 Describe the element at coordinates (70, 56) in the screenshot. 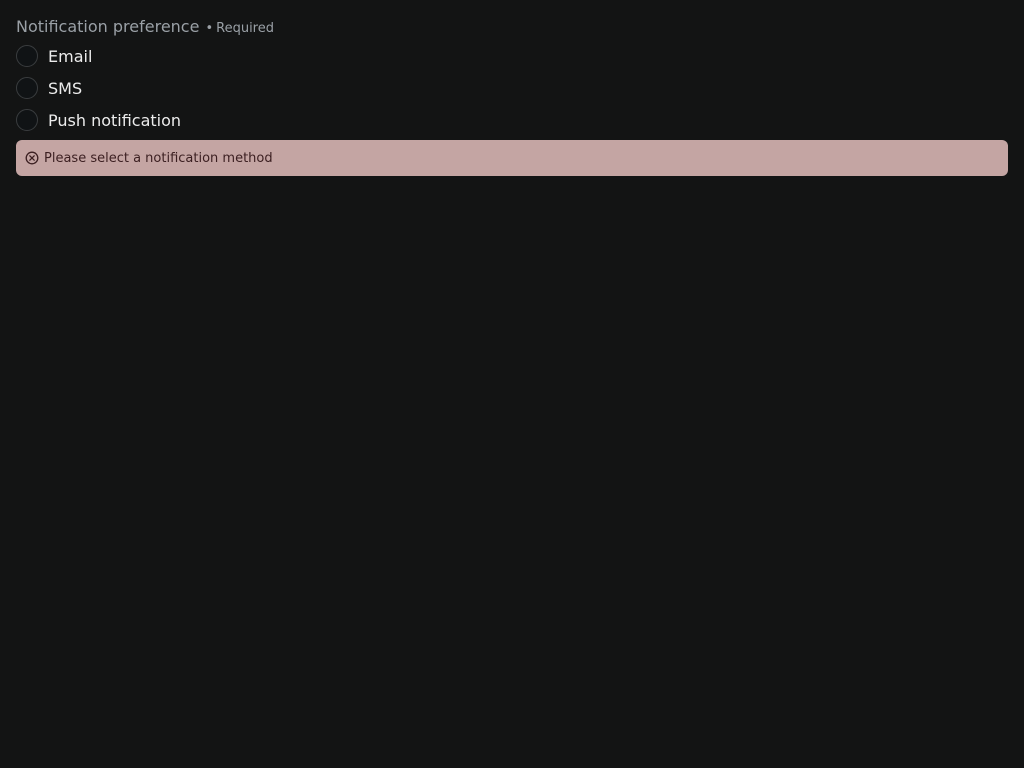

I see `radio-label-email: Email` at that location.